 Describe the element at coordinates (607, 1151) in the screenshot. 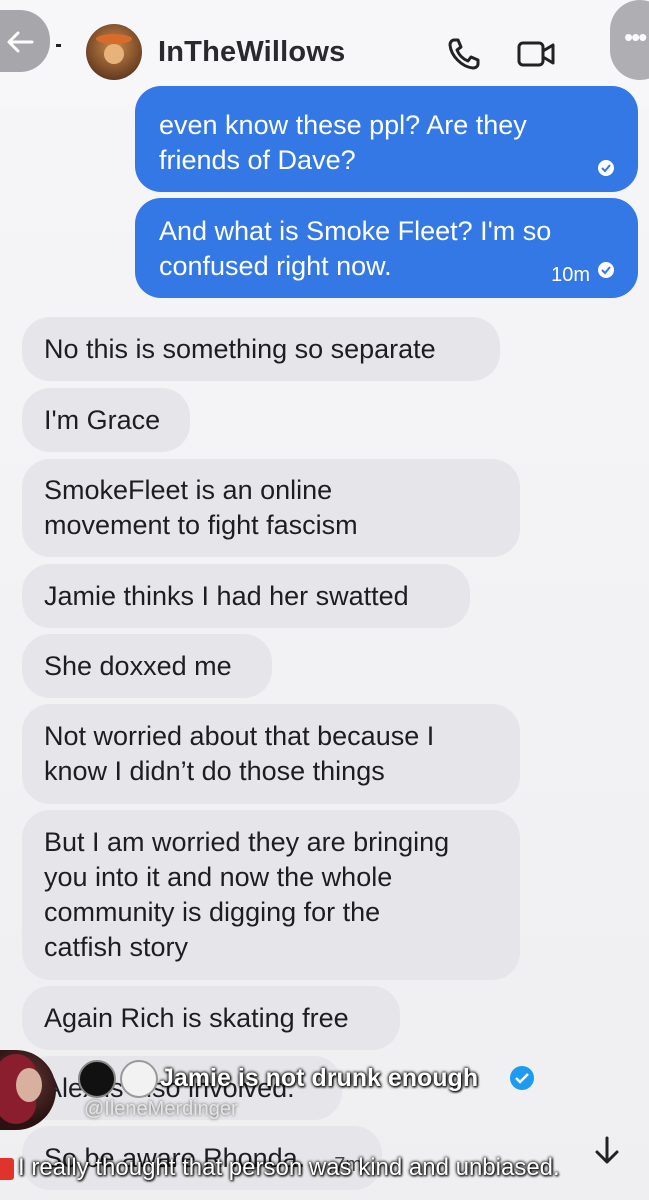

I see `arrow-down-icon` at that location.